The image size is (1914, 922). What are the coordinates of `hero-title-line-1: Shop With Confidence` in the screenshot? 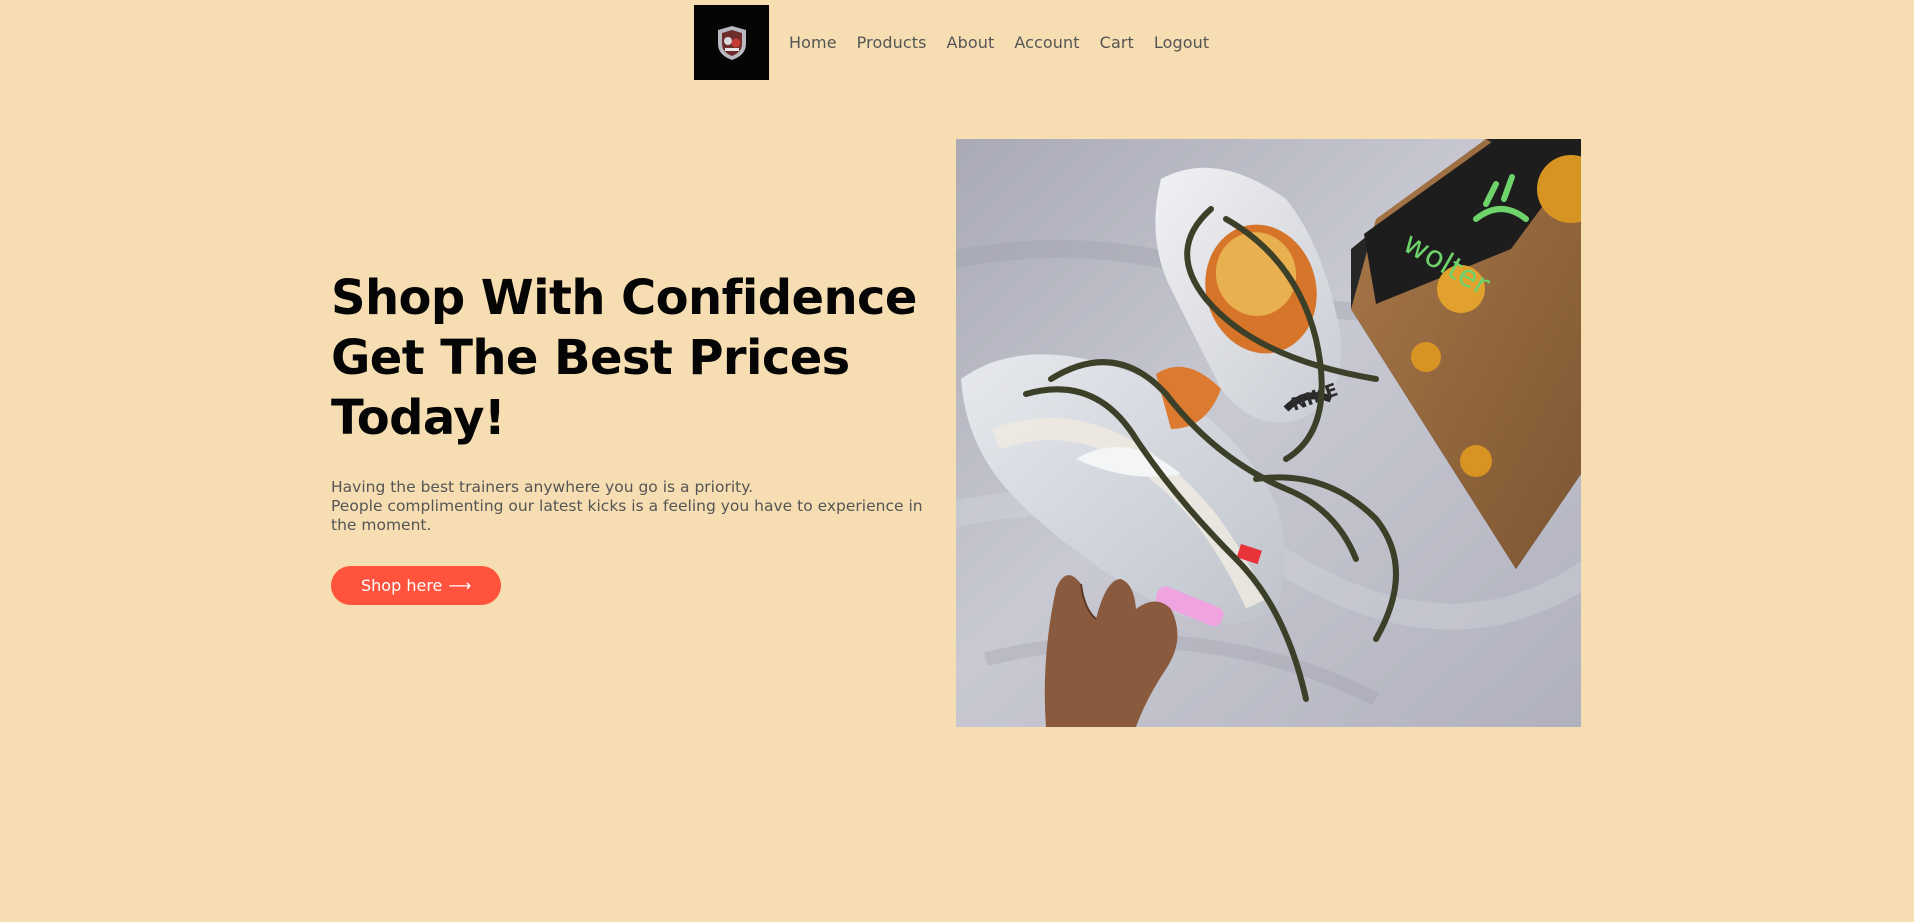 It's located at (624, 298).